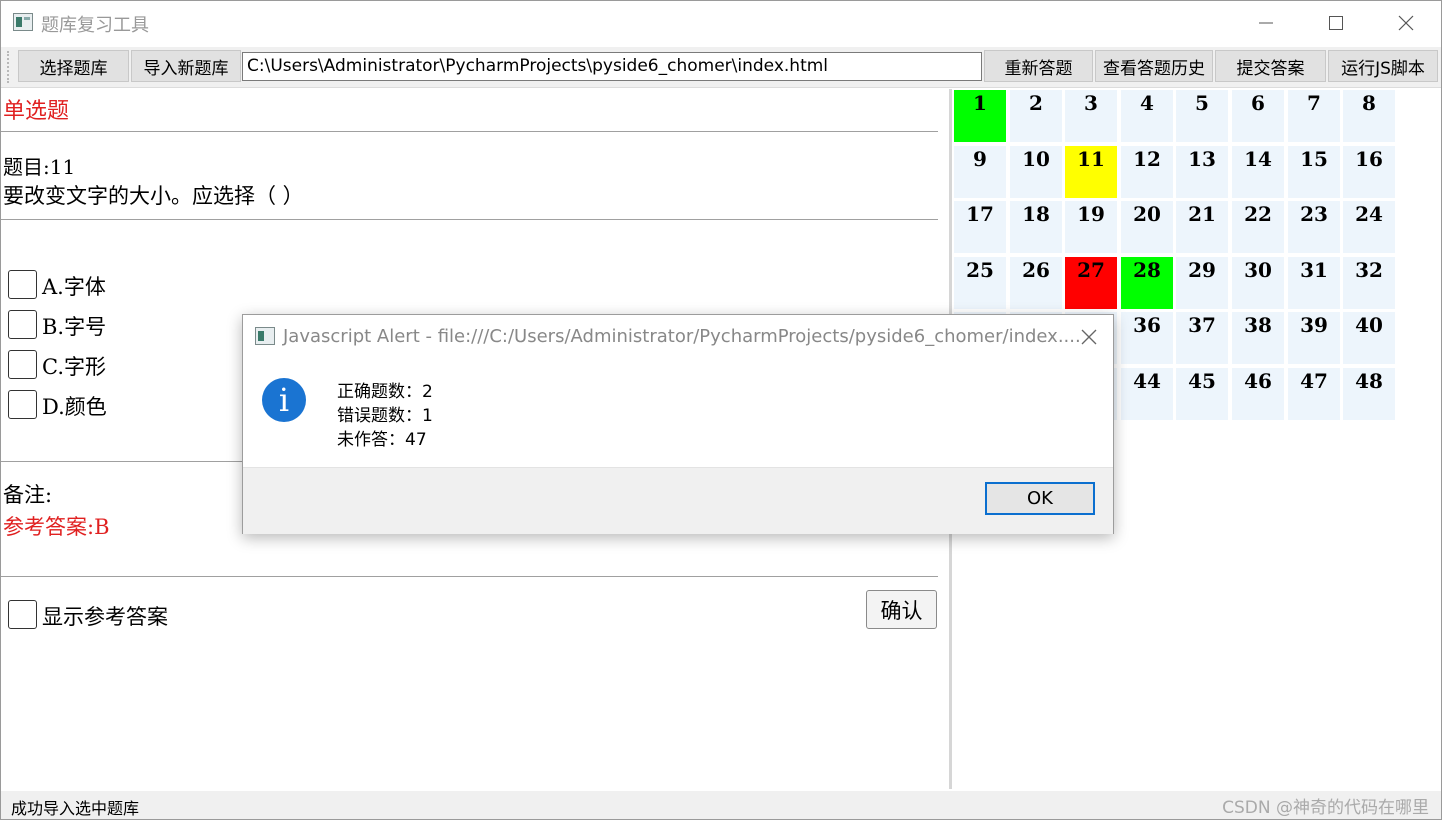 The width and height of the screenshot is (1442, 820). I want to click on note-label: 备注:, so click(28, 495).